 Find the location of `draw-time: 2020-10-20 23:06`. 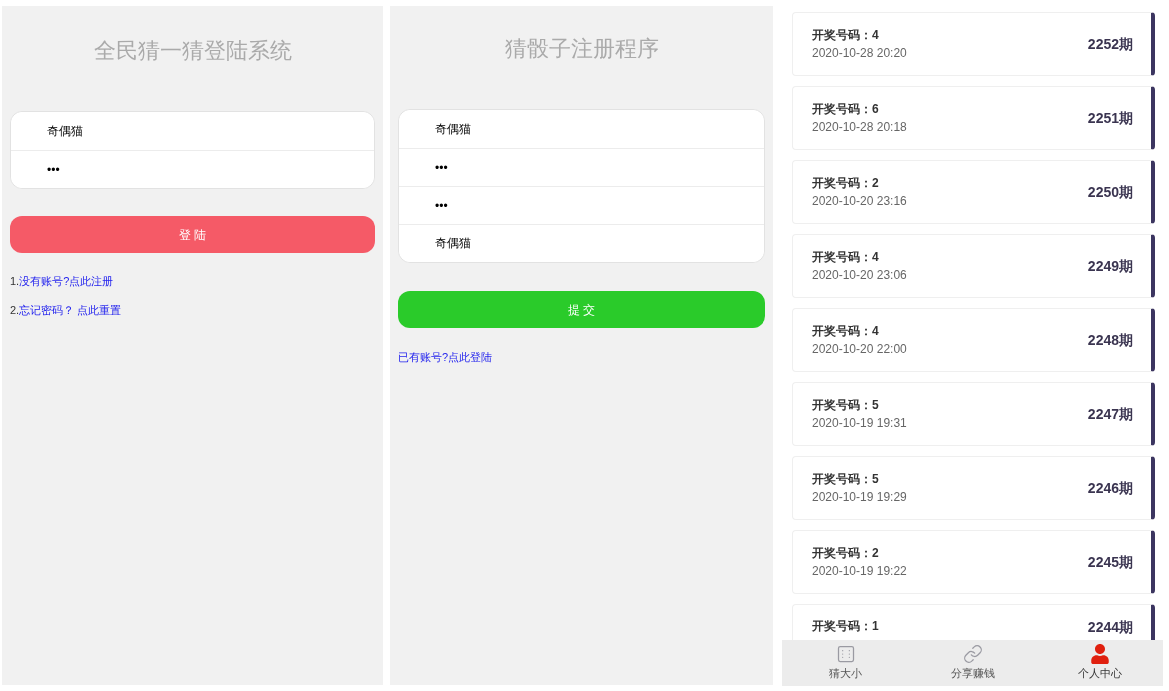

draw-time: 2020-10-20 23:06 is located at coordinates (860, 275).